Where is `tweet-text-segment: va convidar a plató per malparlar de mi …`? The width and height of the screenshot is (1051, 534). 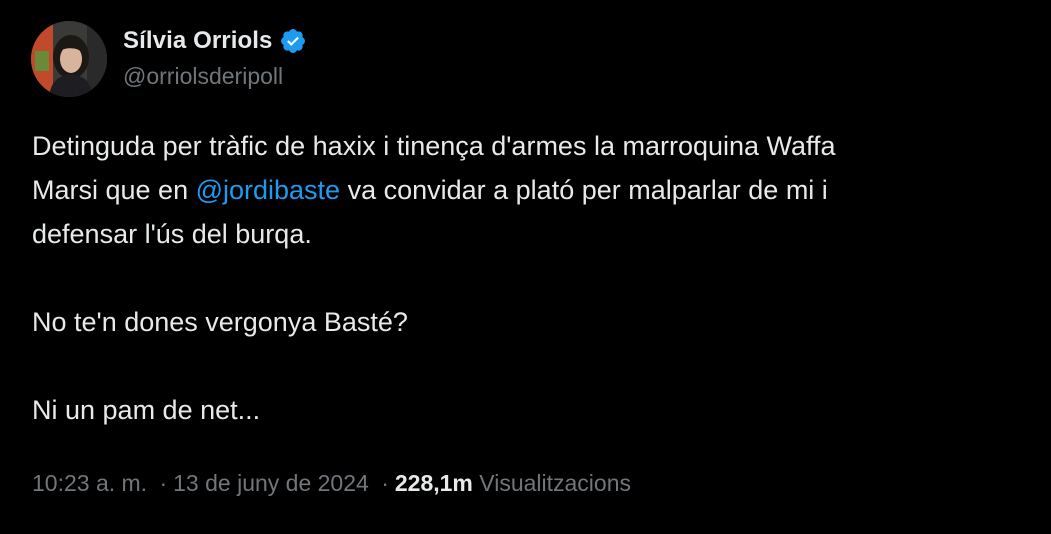
tweet-text-segment: va convidar a plató per malparlar de mi … is located at coordinates (584, 190).